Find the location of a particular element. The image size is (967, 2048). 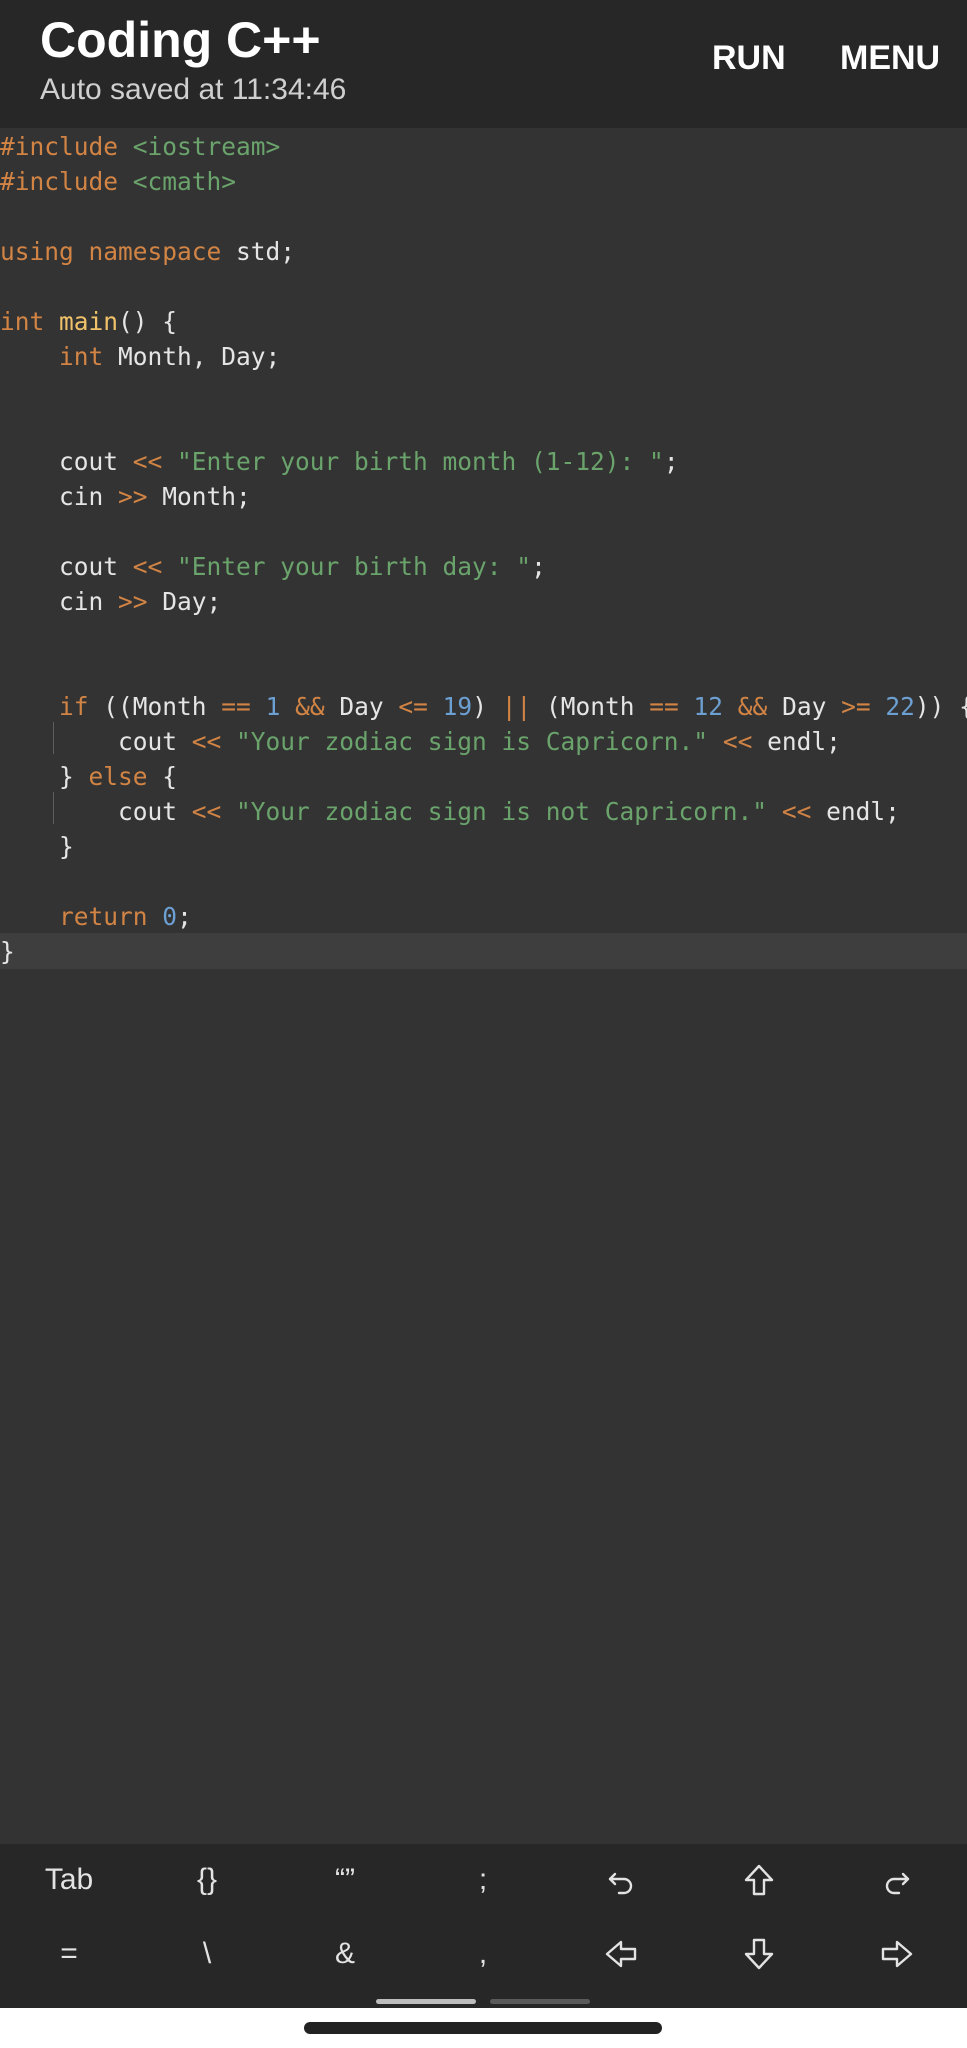

code-line: } else { is located at coordinates (483, 776).